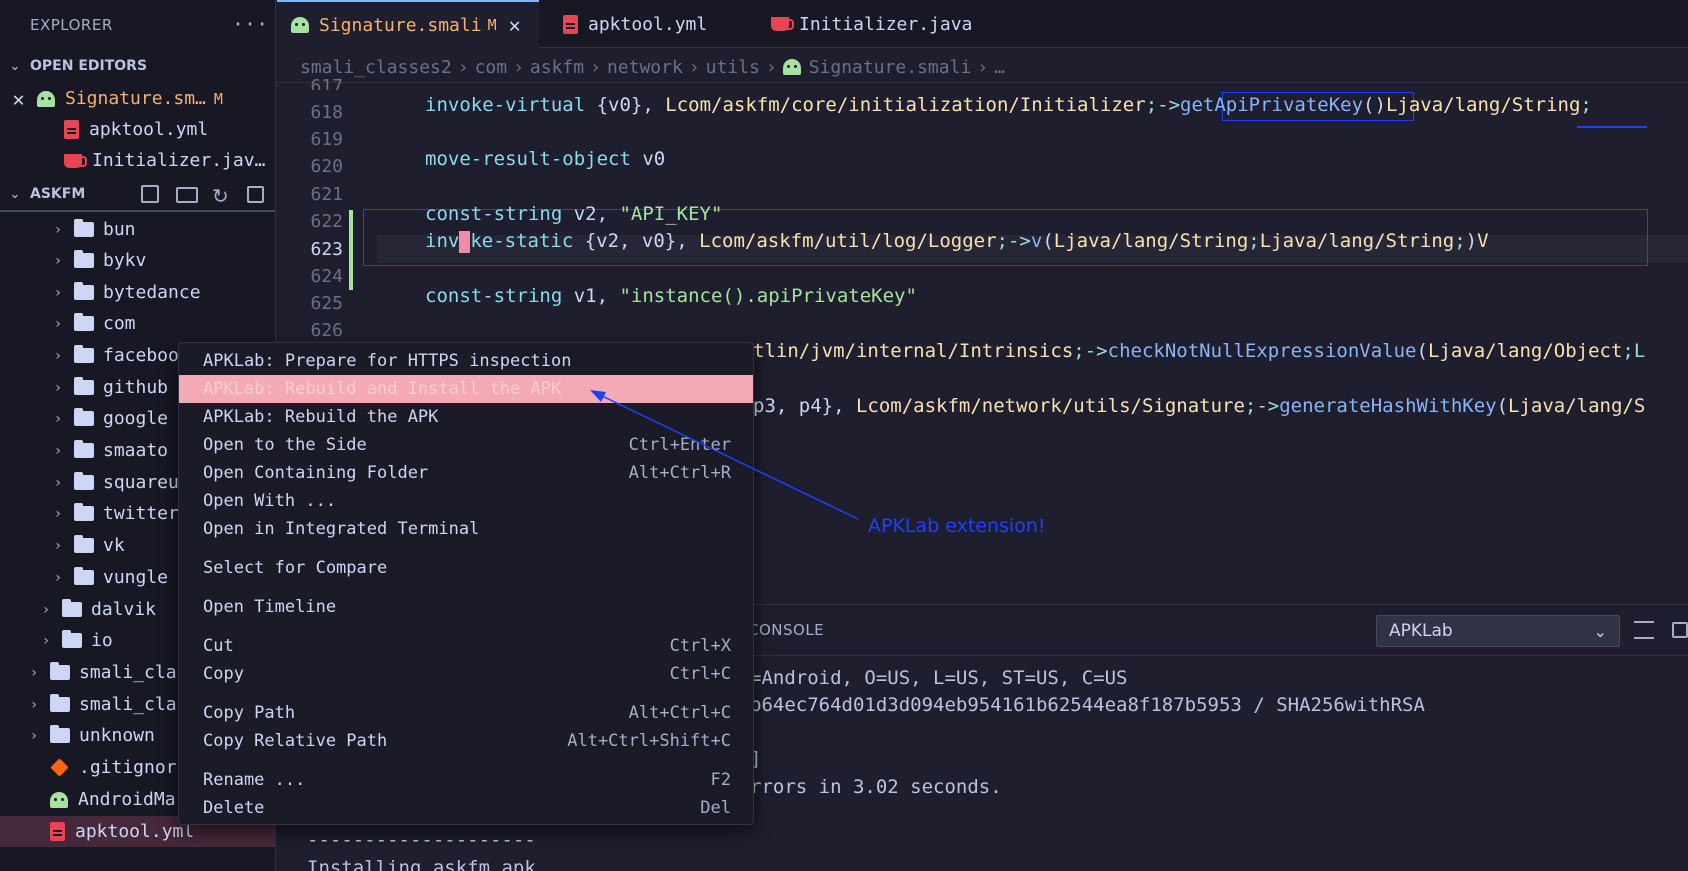 The image size is (1688, 871). Describe the element at coordinates (957, 526) in the screenshot. I see `annotation-text: APKLab extension!` at that location.